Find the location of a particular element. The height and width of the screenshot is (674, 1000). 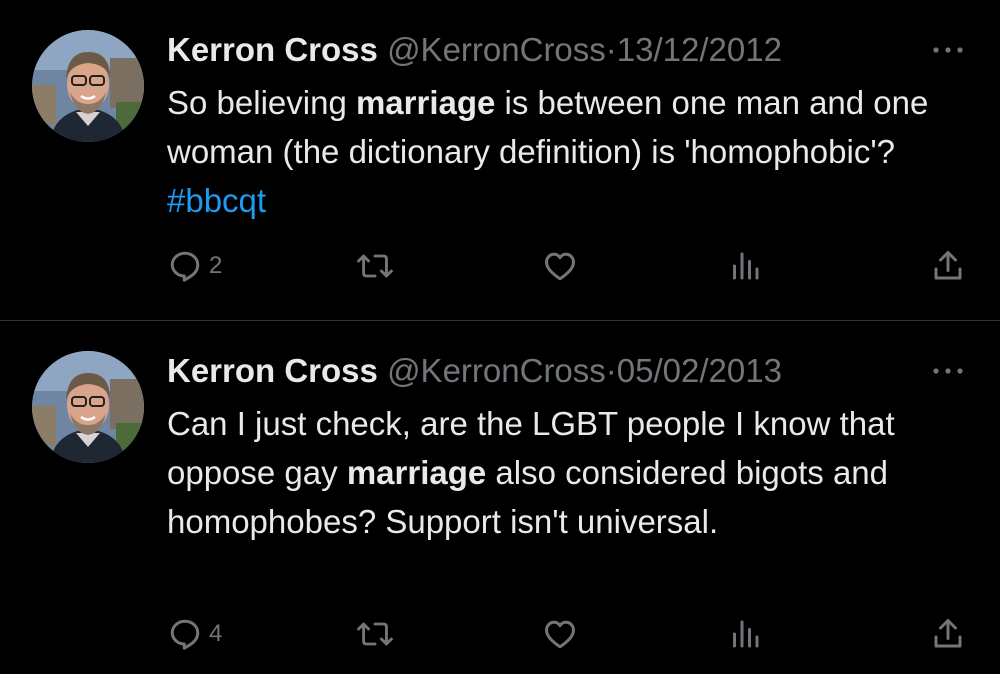

reply-count: 4 is located at coordinates (216, 633).